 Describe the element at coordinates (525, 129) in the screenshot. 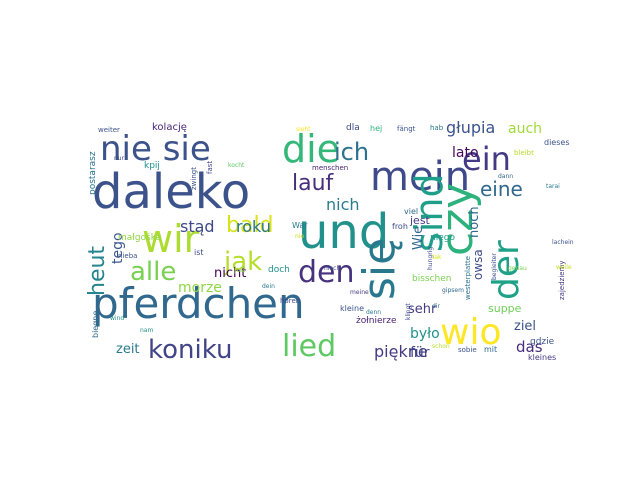

I see `word-cloud-word: auch` at that location.